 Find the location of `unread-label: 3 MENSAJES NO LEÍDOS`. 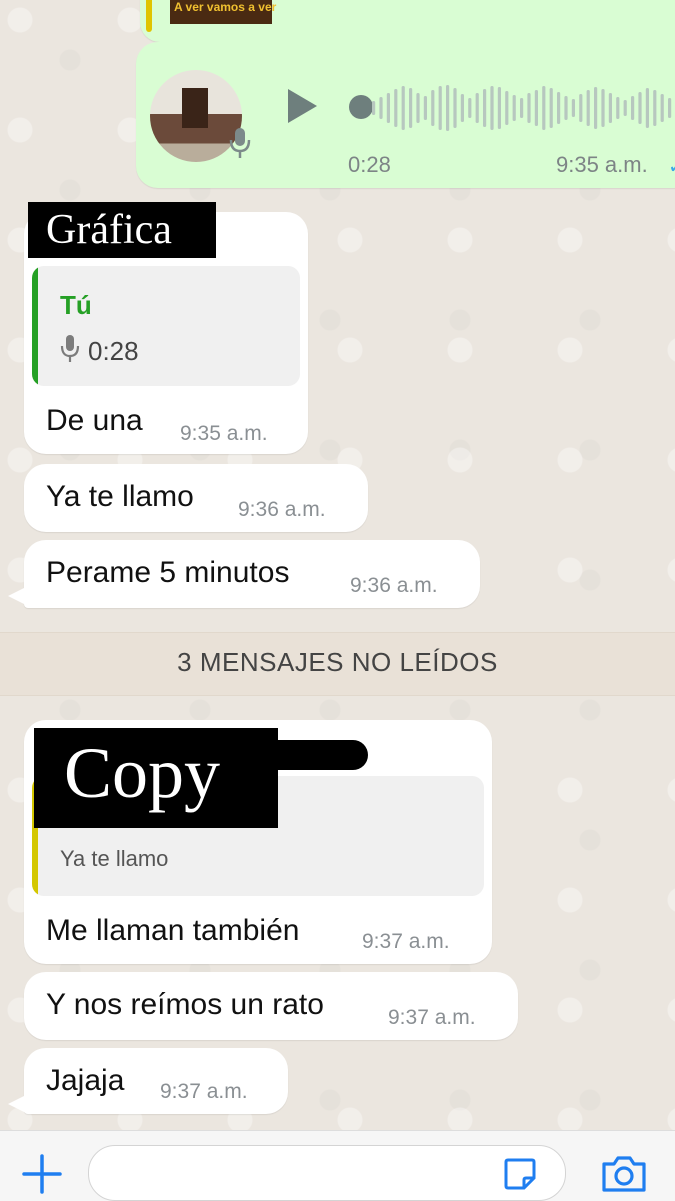

unread-label: 3 MENSAJES NO LEÍDOS is located at coordinates (337, 662).